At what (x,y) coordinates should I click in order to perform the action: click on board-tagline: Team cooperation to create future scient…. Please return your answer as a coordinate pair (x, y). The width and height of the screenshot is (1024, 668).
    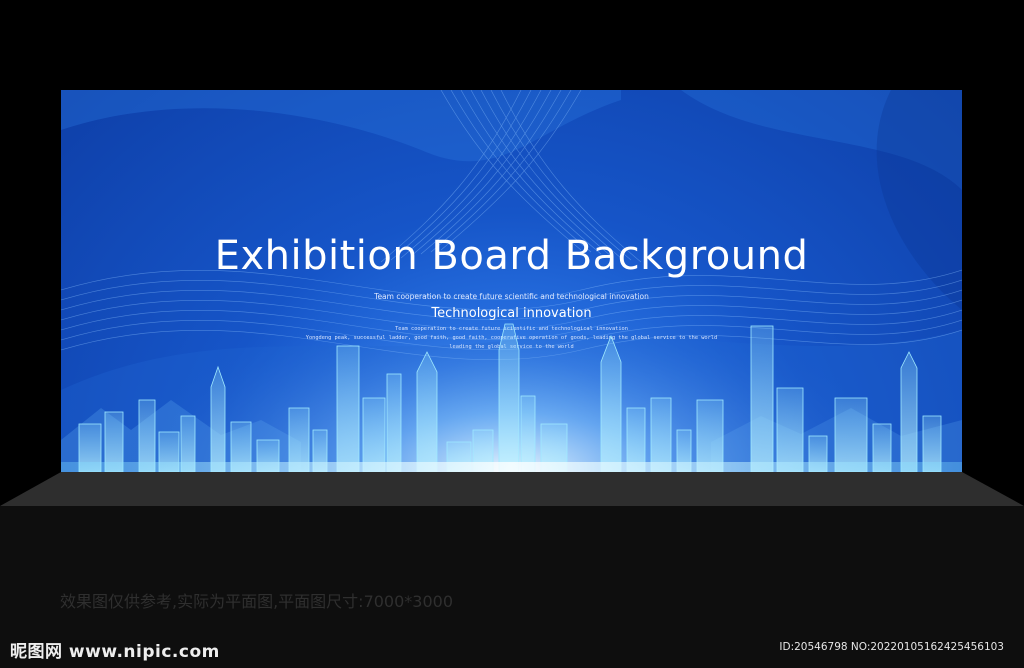
    Looking at the image, I should click on (511, 296).